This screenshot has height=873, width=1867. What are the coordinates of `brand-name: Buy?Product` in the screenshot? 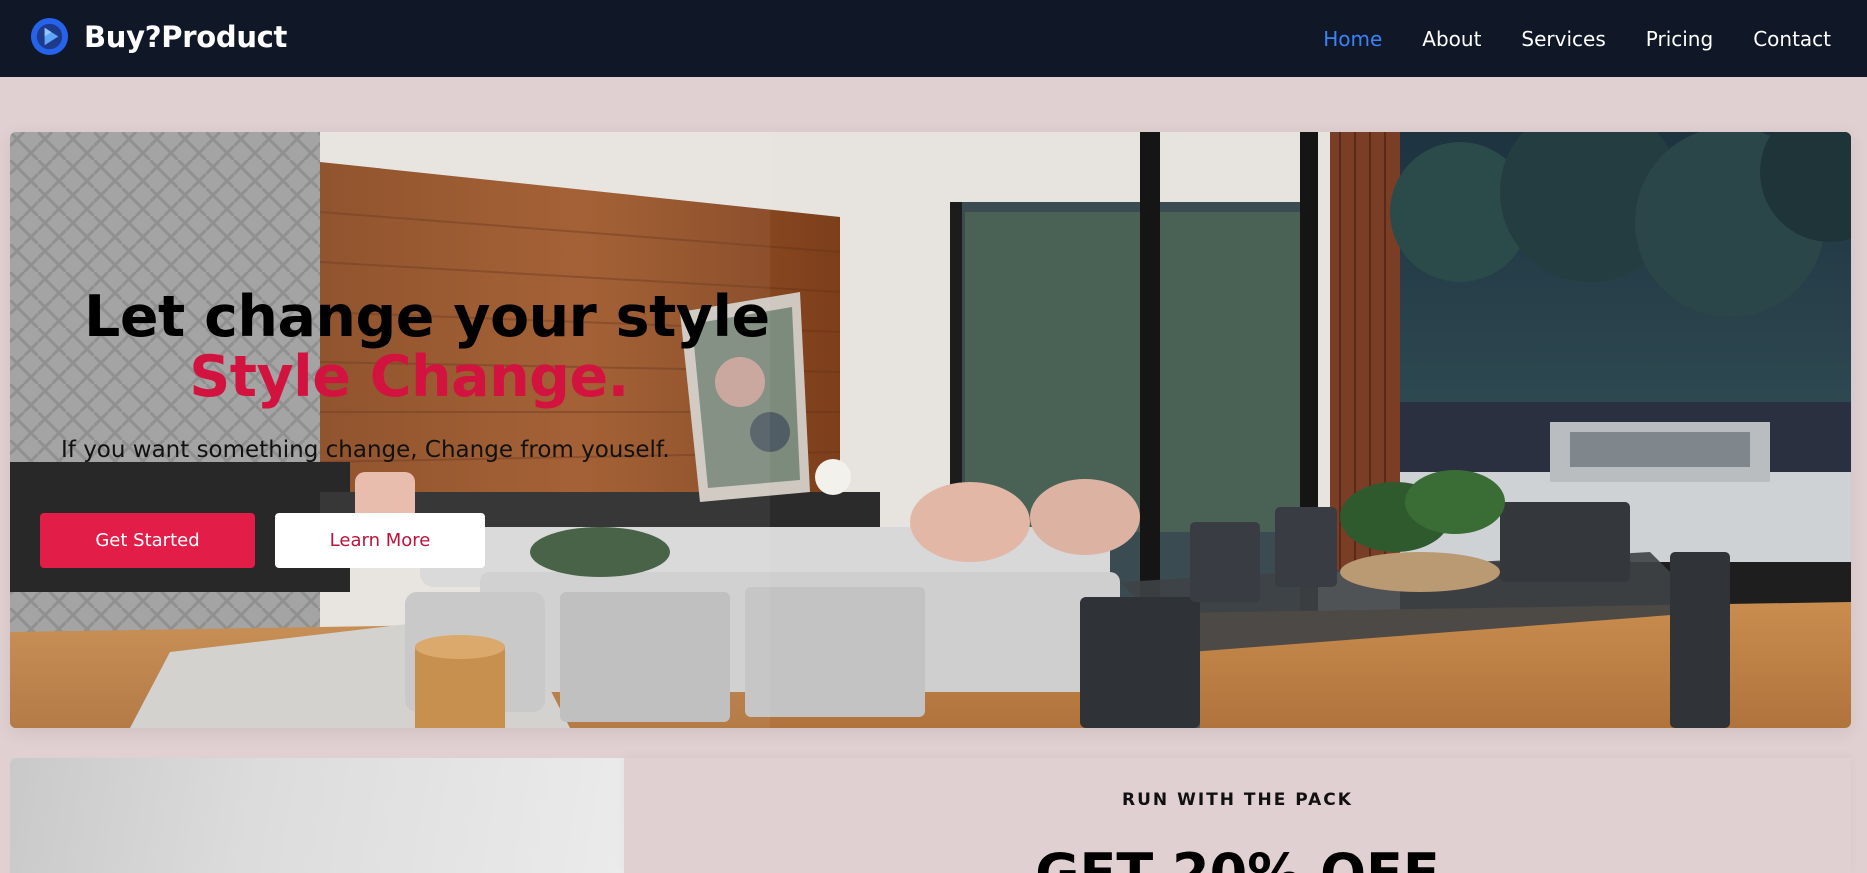 It's located at (186, 36).